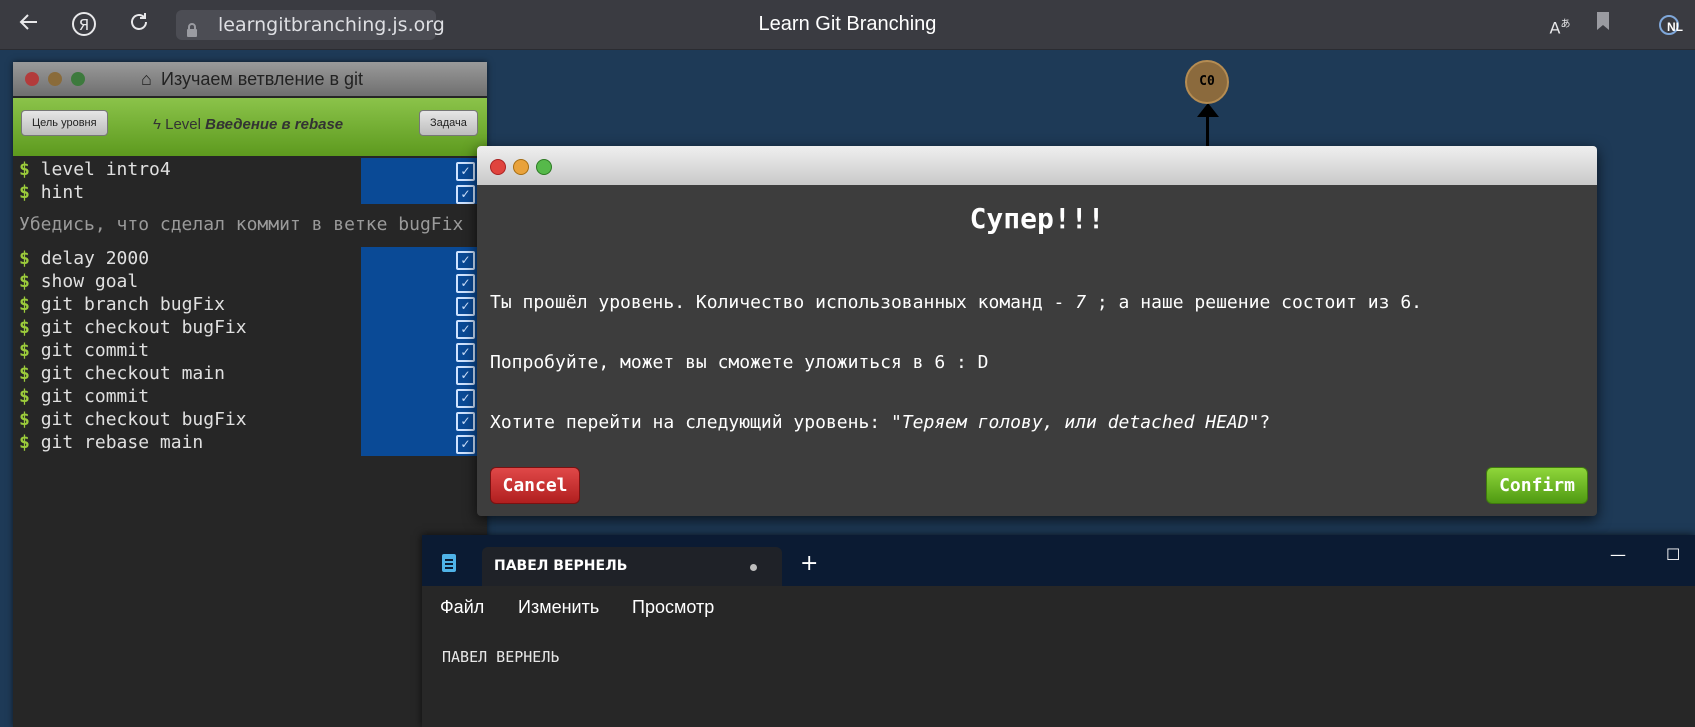 This screenshot has width=1695, height=727. Describe the element at coordinates (122, 304) in the screenshot. I see `command-history-item: $ git branch bugFix` at that location.